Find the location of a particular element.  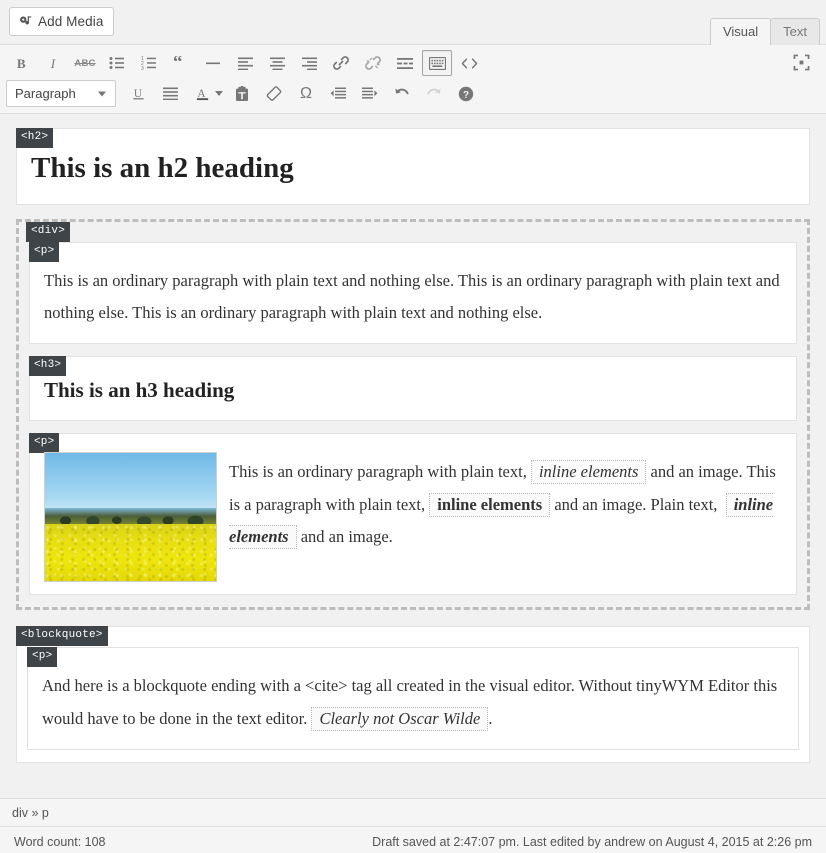

paste-as-text-button is located at coordinates (242, 94).